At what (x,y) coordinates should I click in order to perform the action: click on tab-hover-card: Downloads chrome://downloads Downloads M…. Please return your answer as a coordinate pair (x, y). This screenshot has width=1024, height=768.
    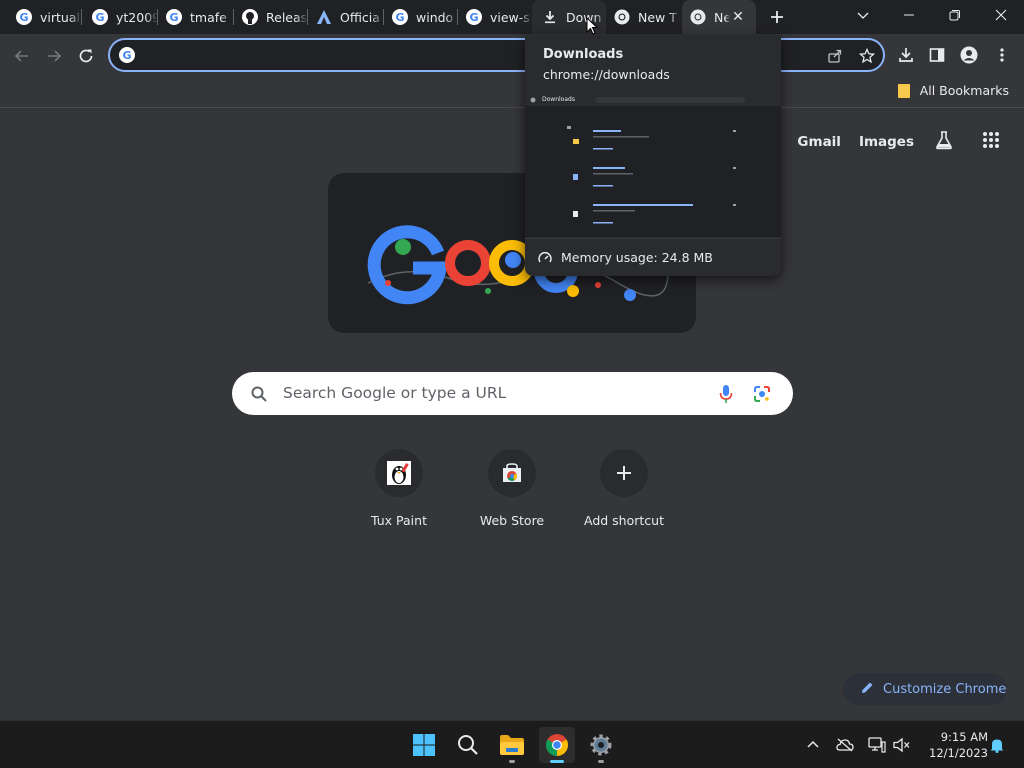
    Looking at the image, I should click on (653, 155).